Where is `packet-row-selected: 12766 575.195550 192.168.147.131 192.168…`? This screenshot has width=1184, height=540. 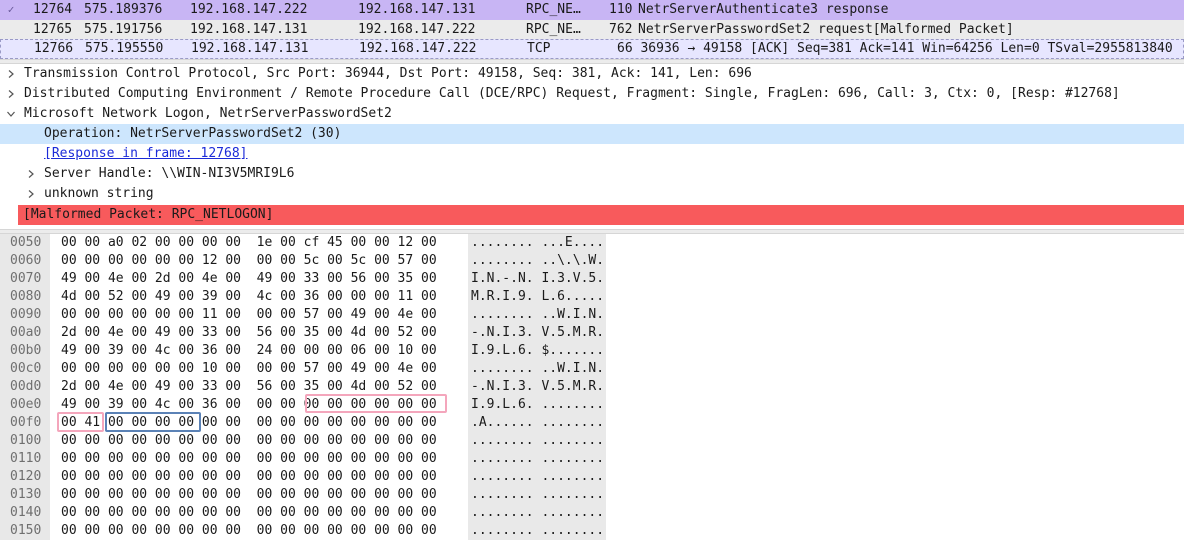
packet-row-selected: 12766 575.195550 192.168.147.131 192.168… is located at coordinates (592, 49).